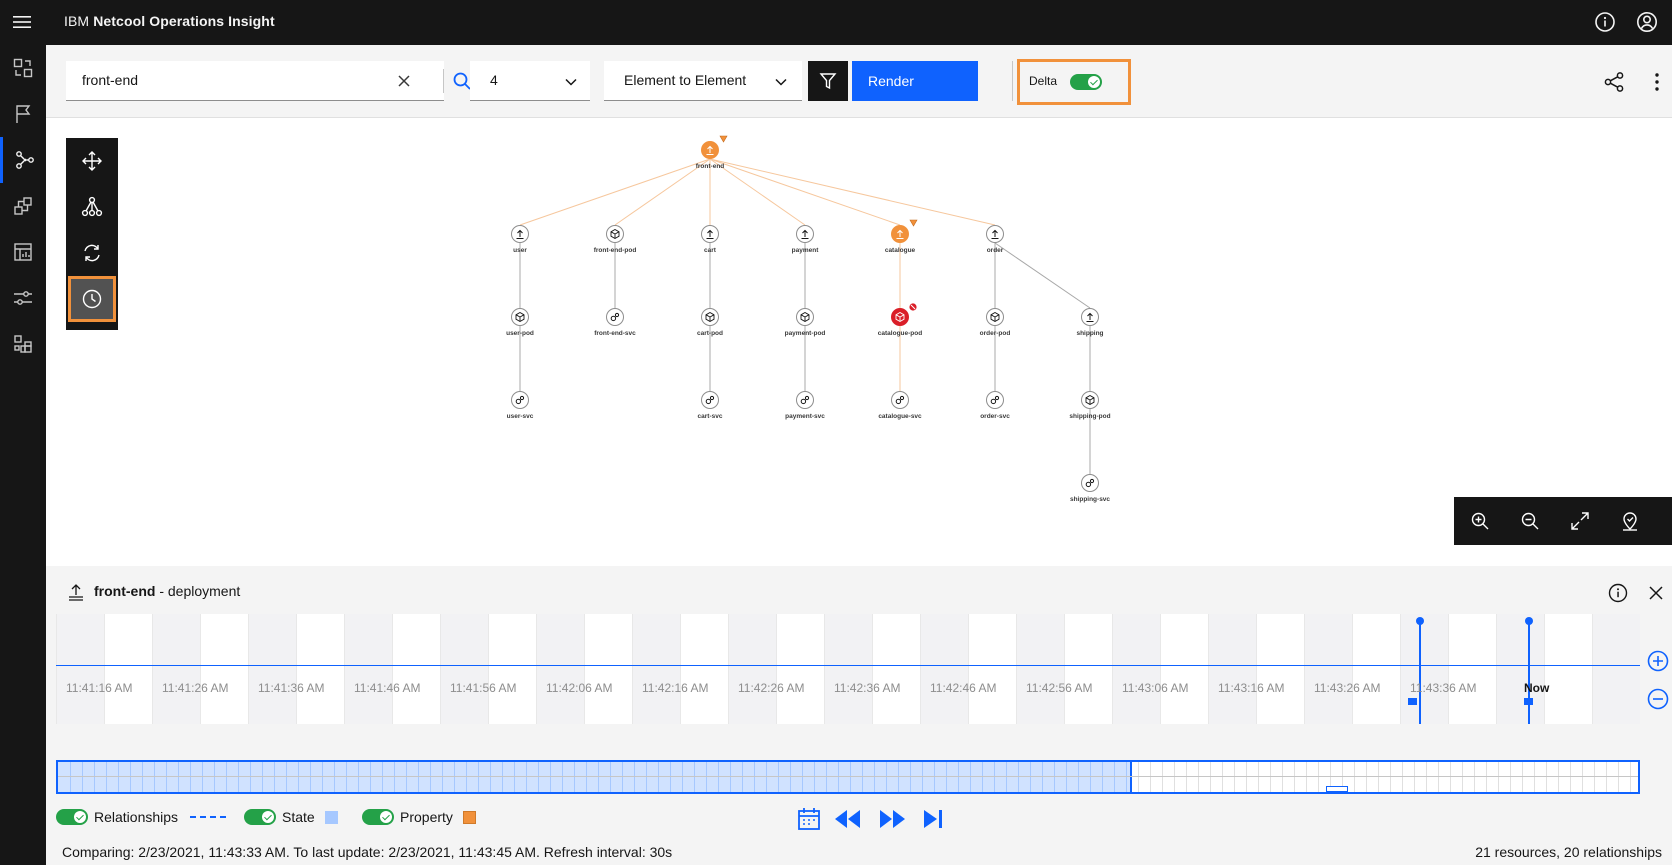 This screenshot has width=1672, height=865. What do you see at coordinates (1420, 670) in the screenshot?
I see `compare-marker` at bounding box center [1420, 670].